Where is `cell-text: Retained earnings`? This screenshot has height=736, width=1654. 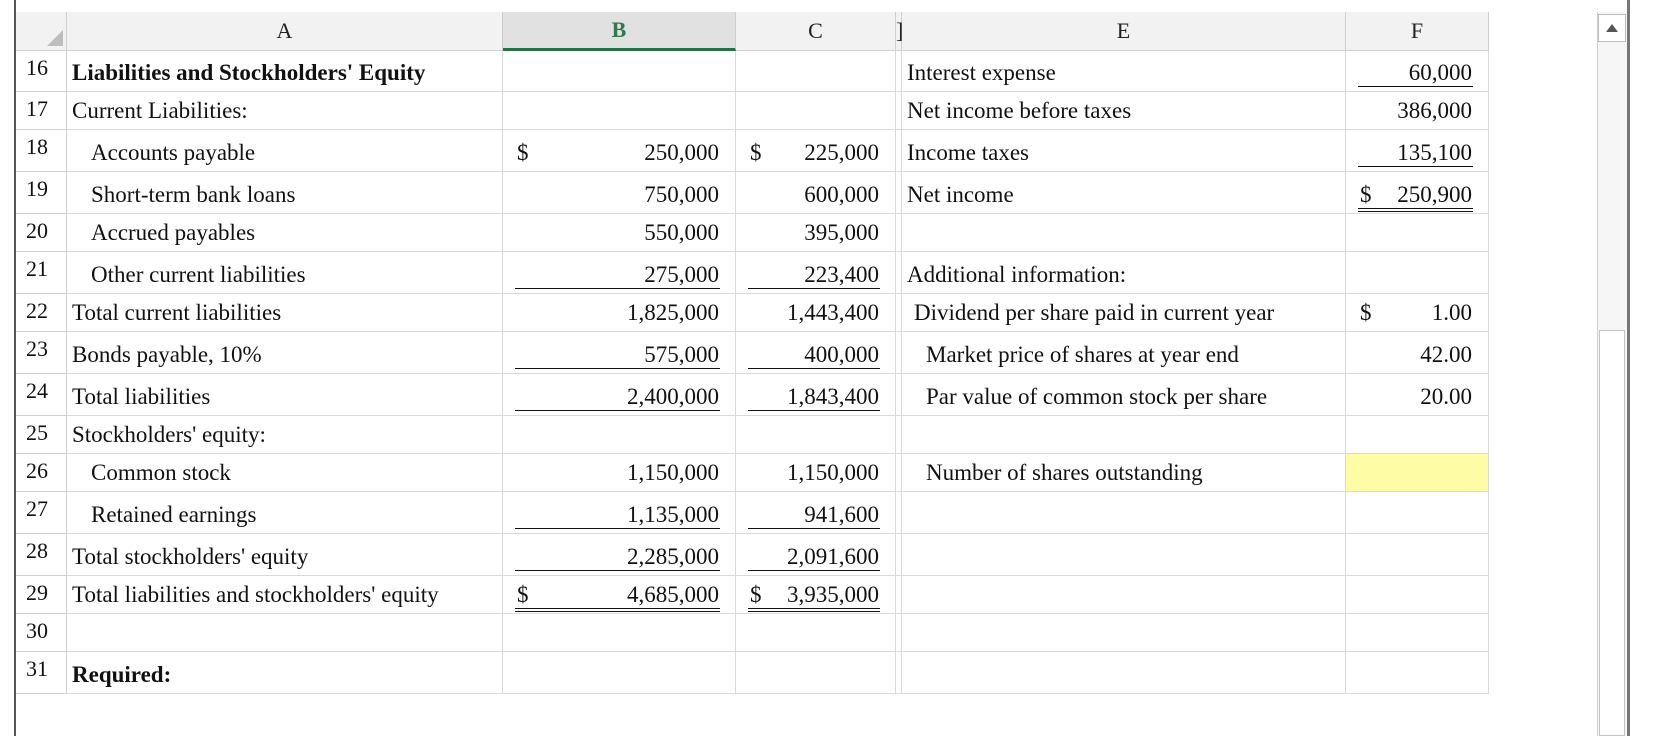
cell-text: Retained earnings is located at coordinates (174, 514).